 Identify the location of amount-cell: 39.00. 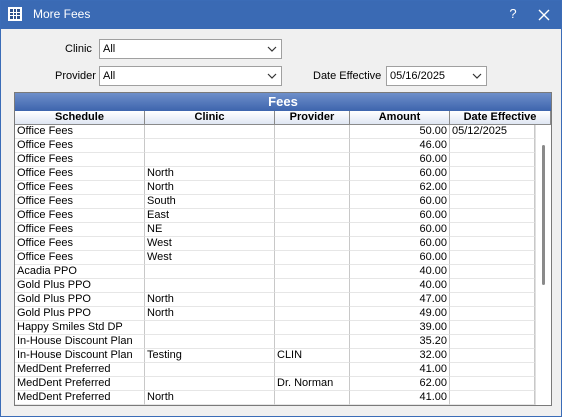
(400, 328).